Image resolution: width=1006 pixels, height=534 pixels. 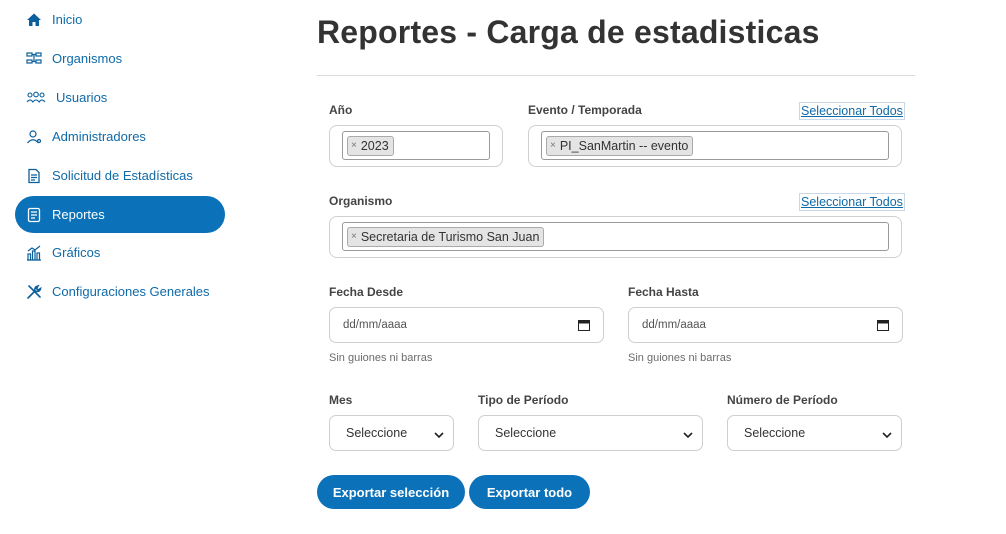 What do you see at coordinates (374, 145) in the screenshot?
I see `anio-tag-label: 2023` at bounding box center [374, 145].